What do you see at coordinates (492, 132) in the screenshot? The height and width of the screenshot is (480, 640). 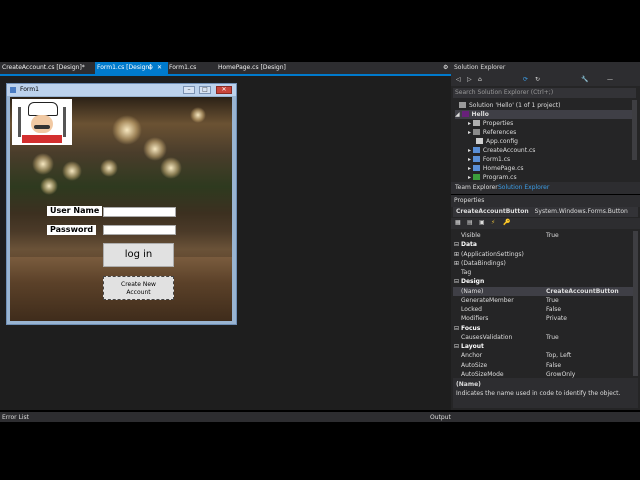 I see `tree-references: ▸ References` at bounding box center [492, 132].